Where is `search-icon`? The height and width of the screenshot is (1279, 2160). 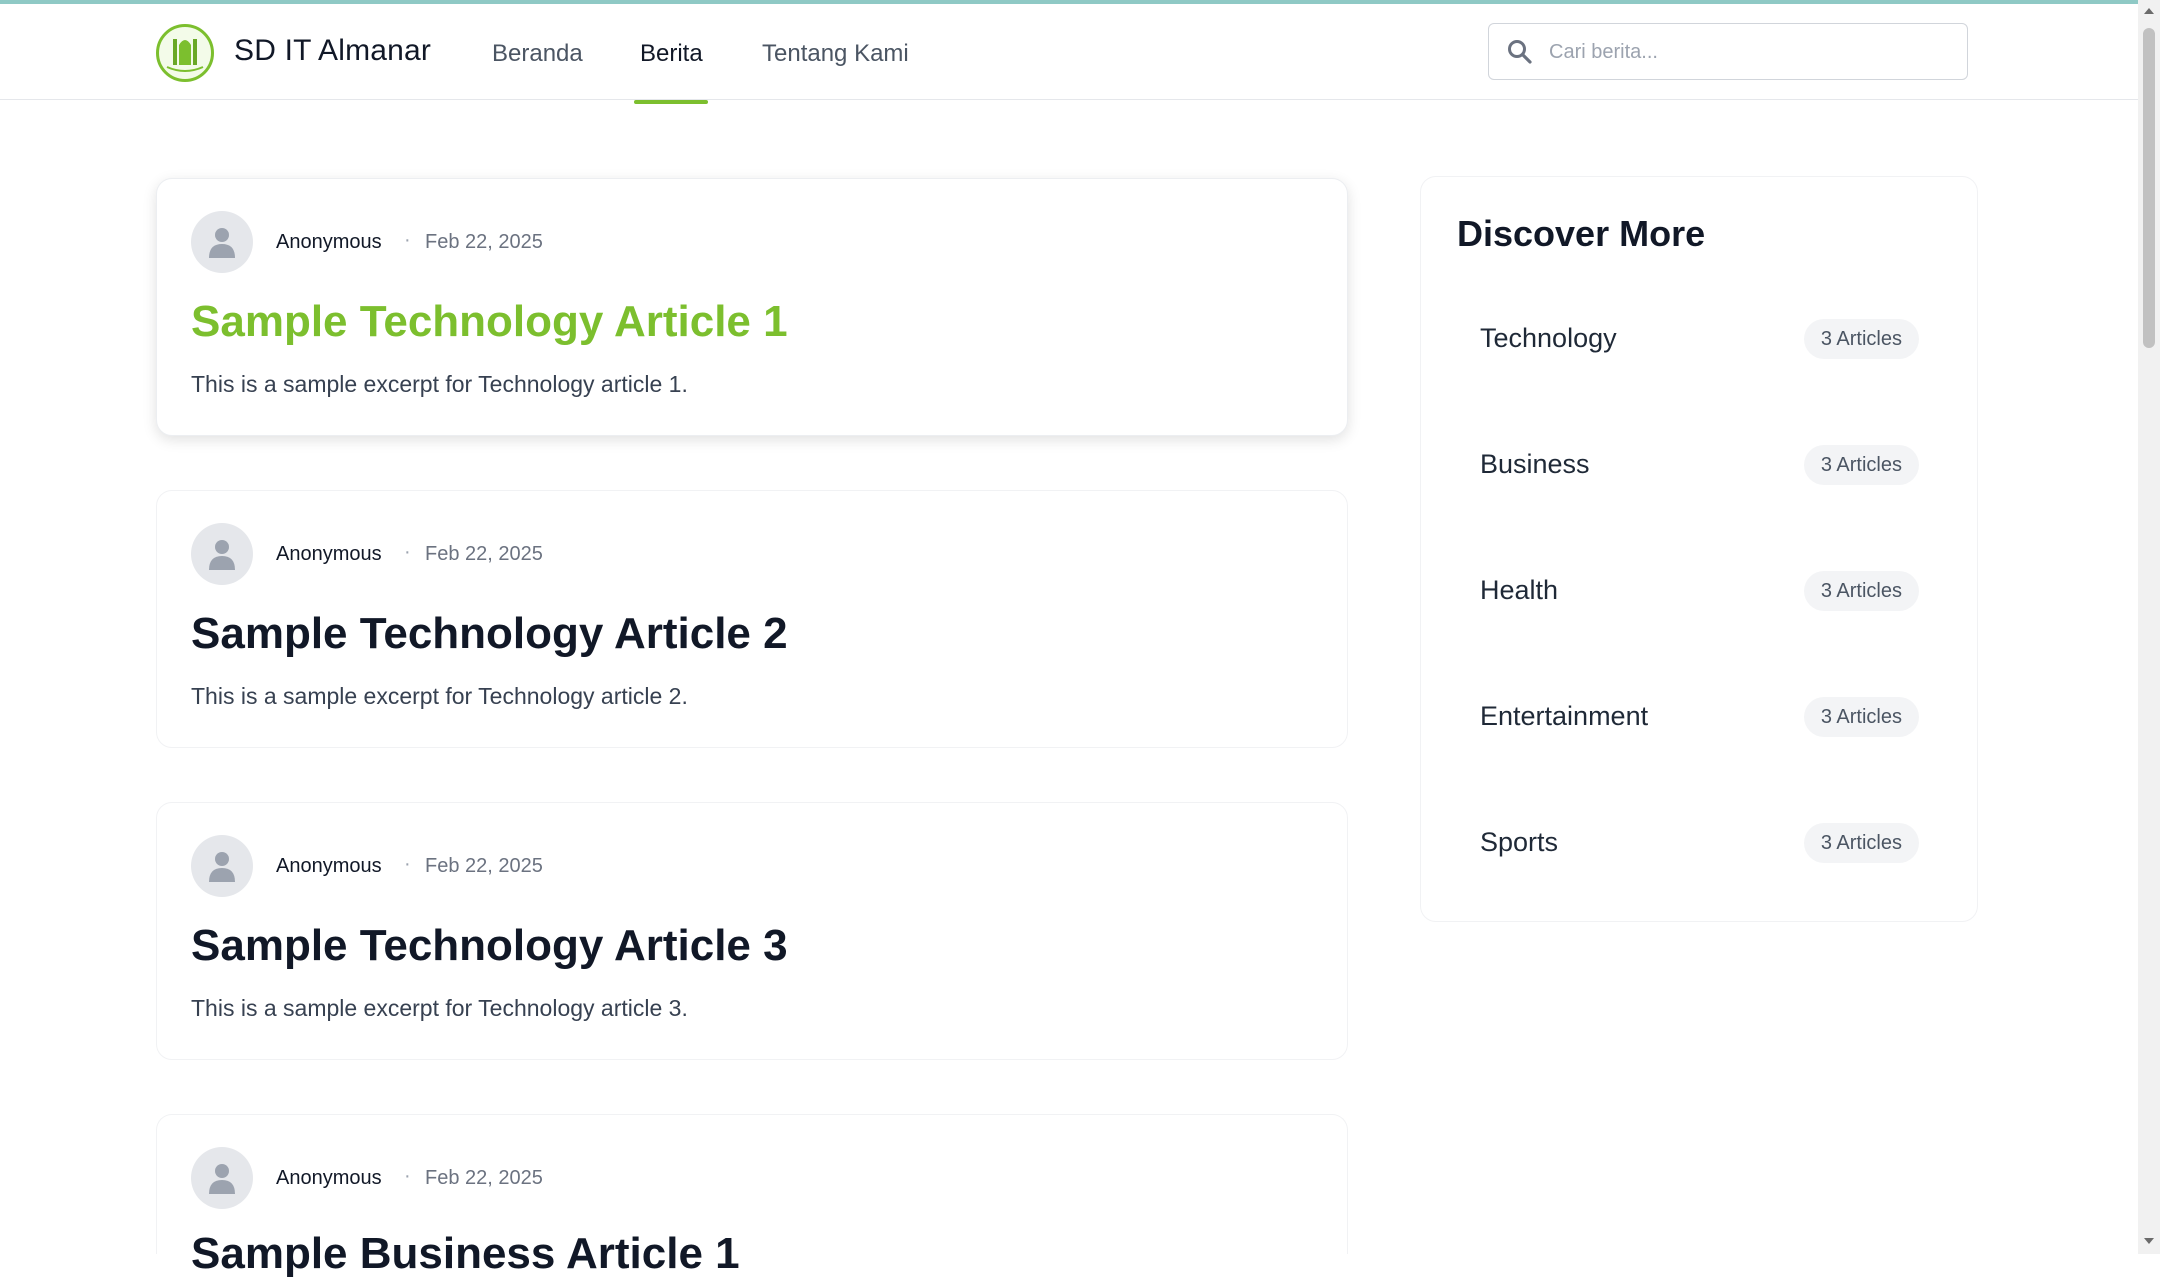
search-icon is located at coordinates (1520, 54).